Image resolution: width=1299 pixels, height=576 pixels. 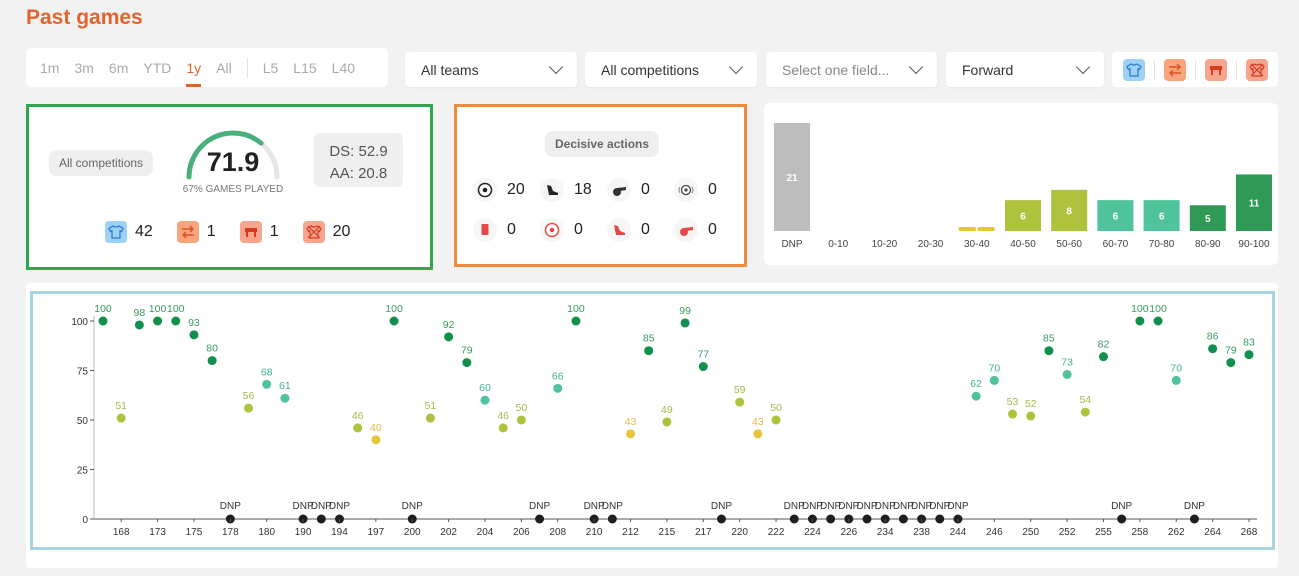 I want to click on x-tick-label: 255, so click(x=1103, y=532).